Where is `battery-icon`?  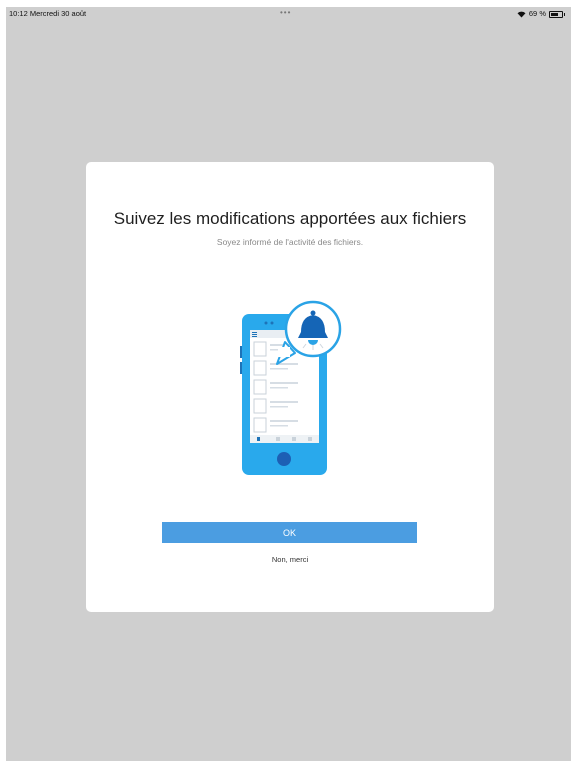
battery-icon is located at coordinates (557, 14).